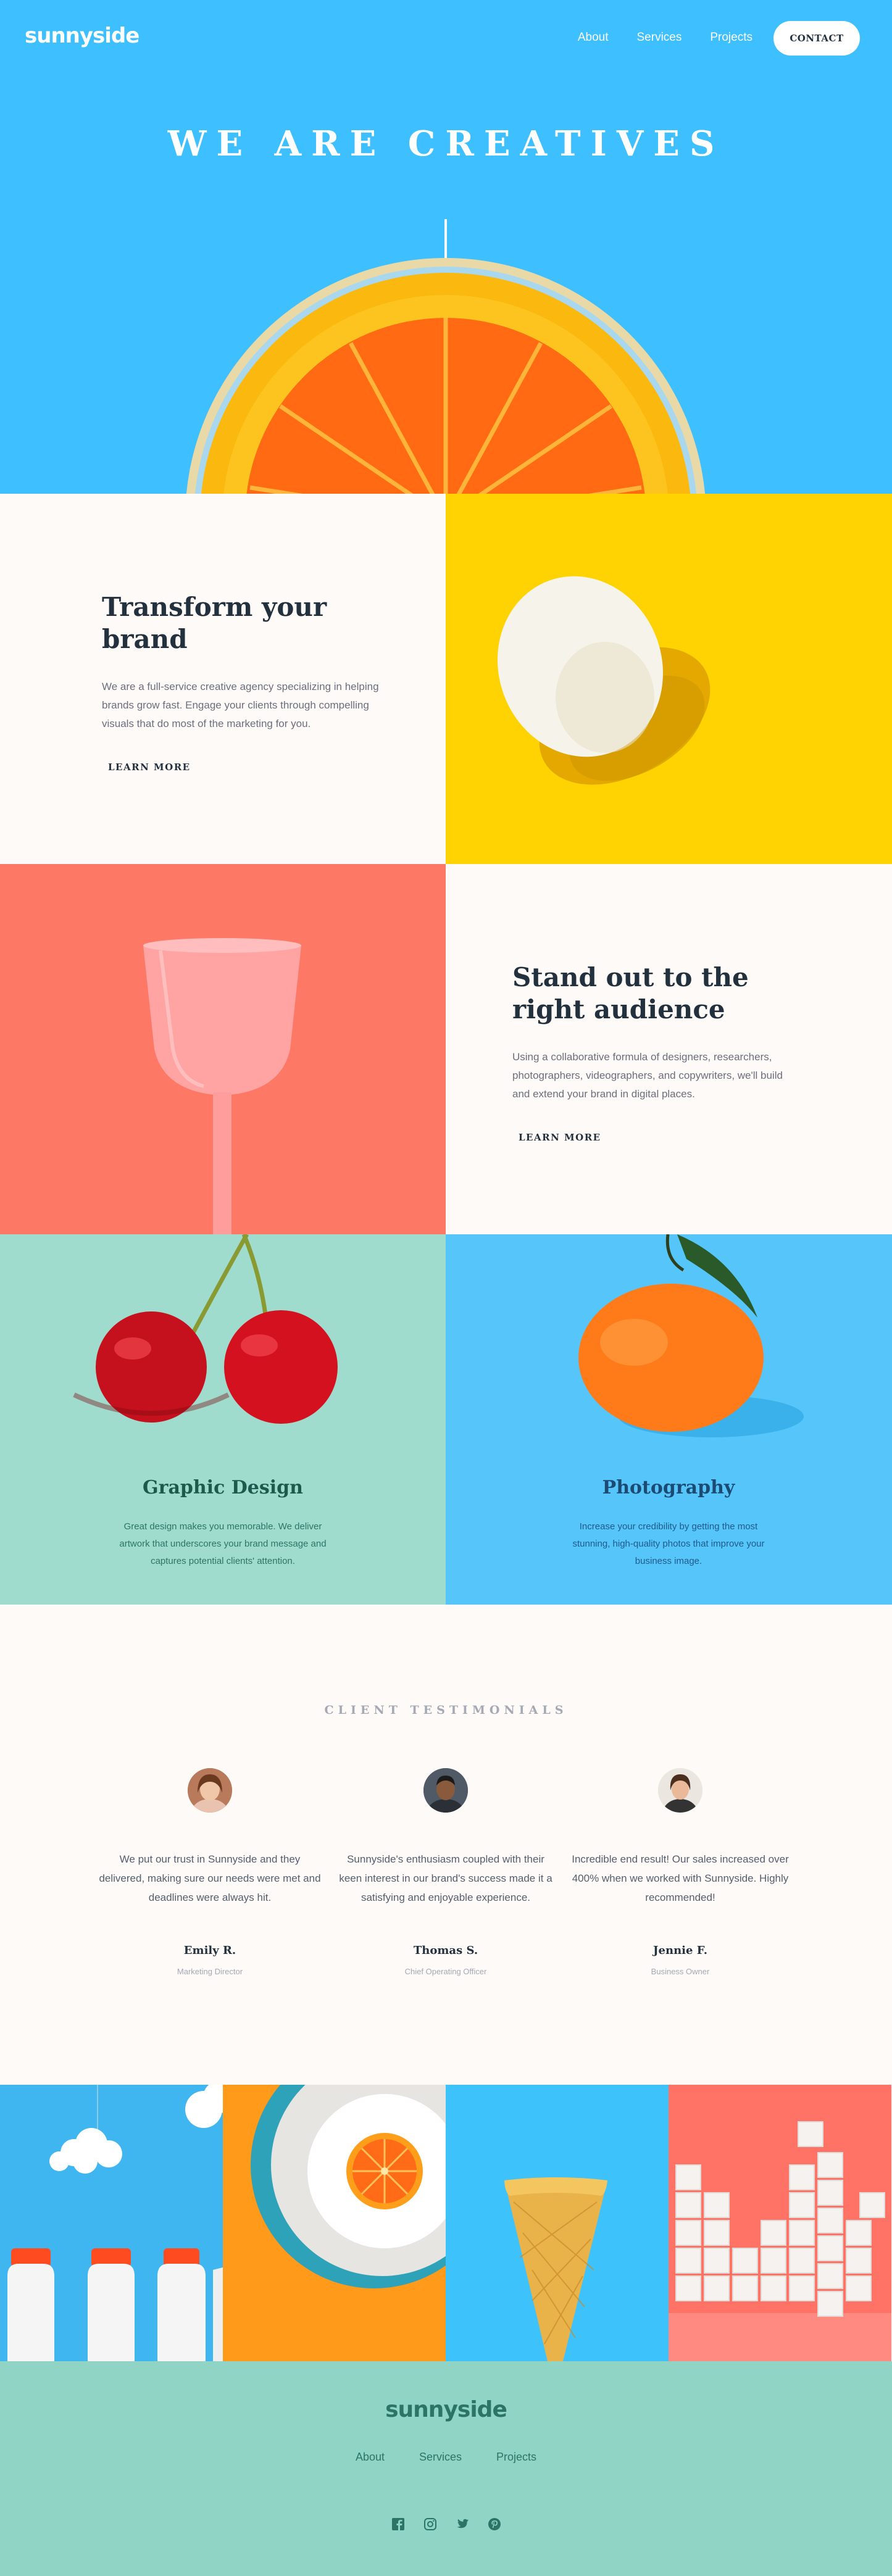  What do you see at coordinates (334, 2223) in the screenshot?
I see `gallery-orange-plate-image` at bounding box center [334, 2223].